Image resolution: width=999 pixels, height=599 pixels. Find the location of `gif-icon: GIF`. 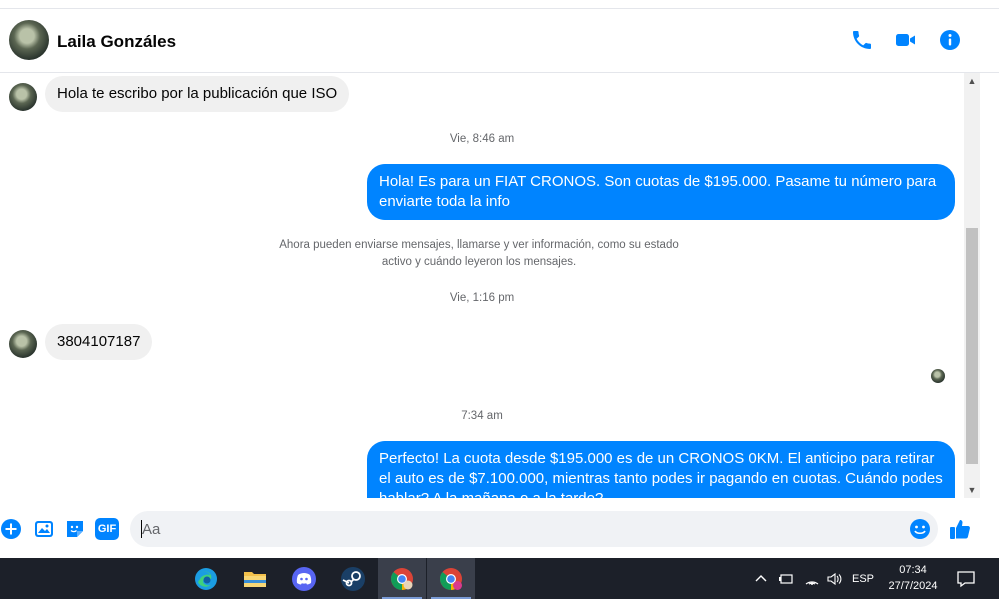

gif-icon: GIF is located at coordinates (107, 529).